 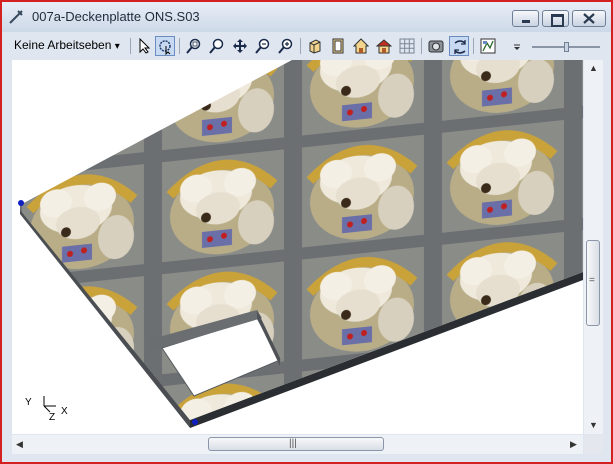 I want to click on size-grip, so click(x=593, y=444).